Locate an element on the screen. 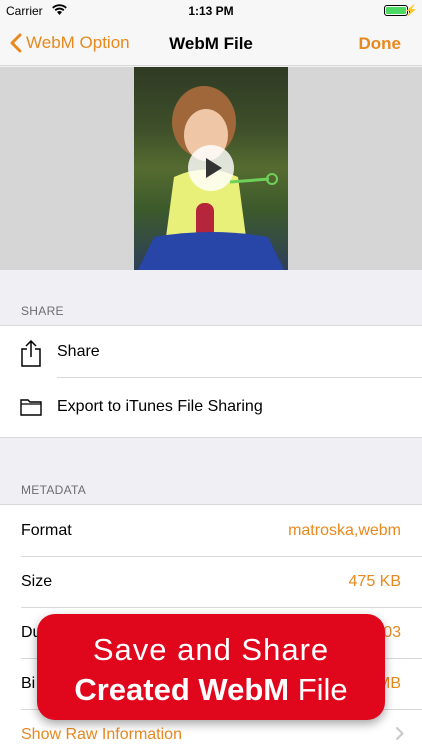 The width and height of the screenshot is (422, 750). play-button is located at coordinates (211, 168).